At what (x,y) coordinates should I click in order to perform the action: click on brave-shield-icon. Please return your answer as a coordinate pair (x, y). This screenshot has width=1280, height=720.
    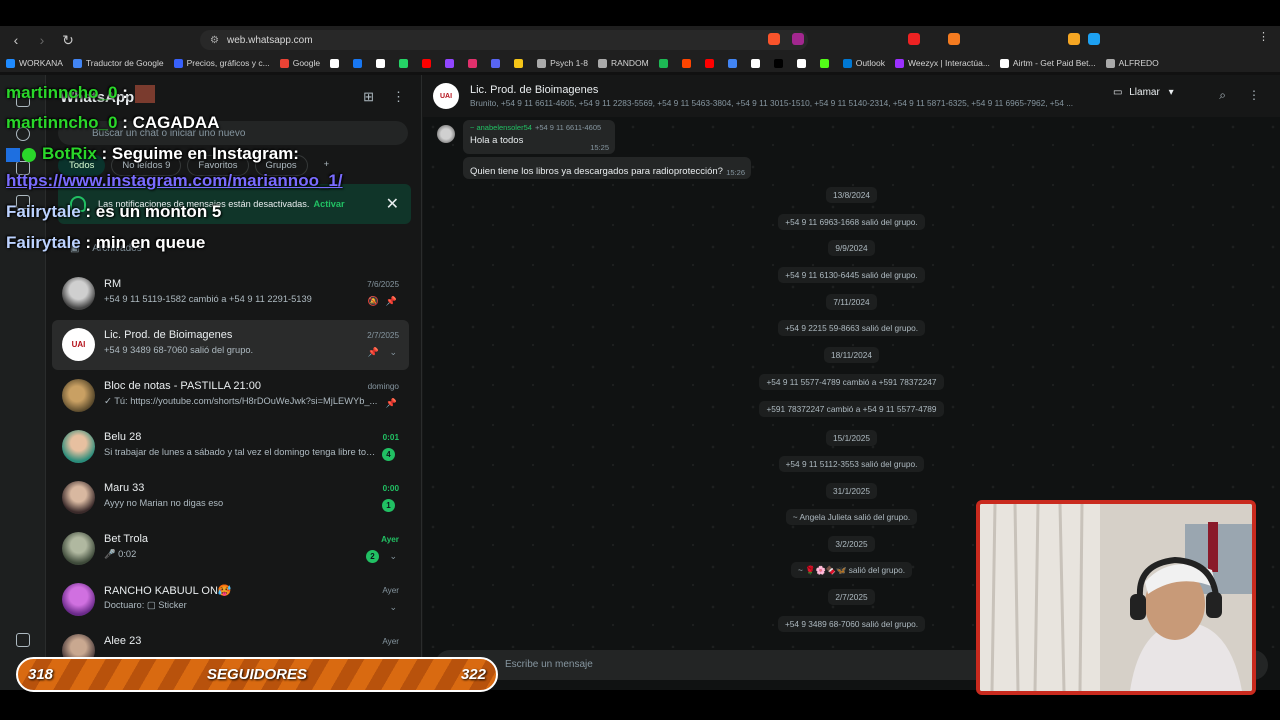
    Looking at the image, I should click on (774, 39).